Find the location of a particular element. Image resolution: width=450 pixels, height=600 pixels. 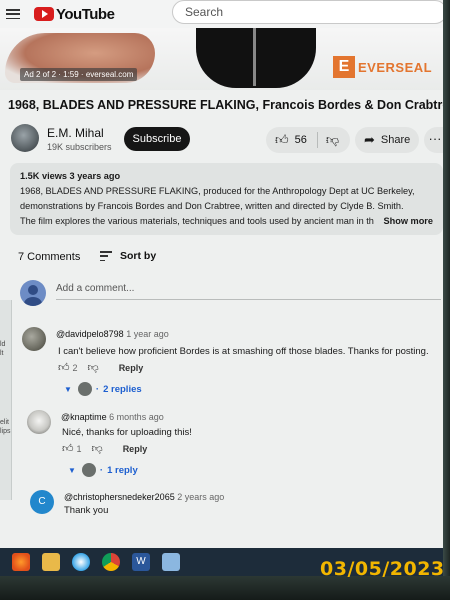

share-arrow-icon: ➦ is located at coordinates (369, 139).